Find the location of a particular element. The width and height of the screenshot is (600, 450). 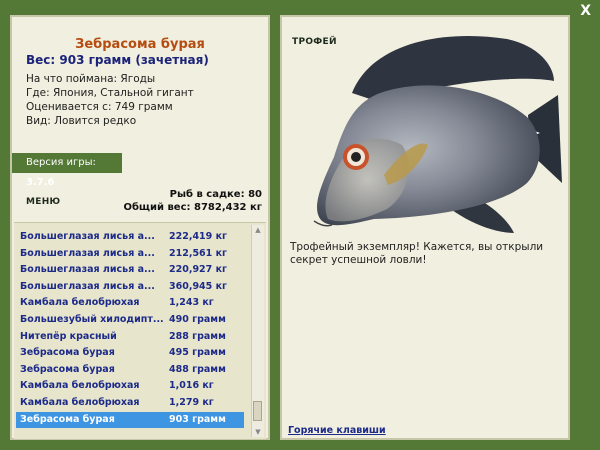

scroll-down-icon: ▼ is located at coordinates (258, 432).